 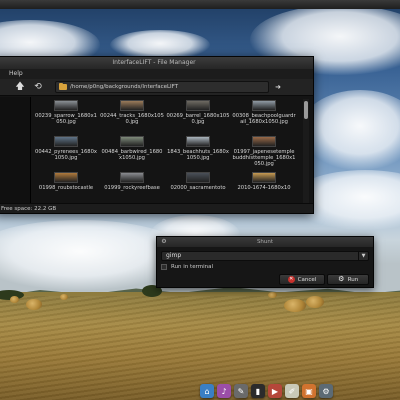 I want to click on file-name: 00244_tracks_1680x1050.jpg, so click(x=132, y=119).